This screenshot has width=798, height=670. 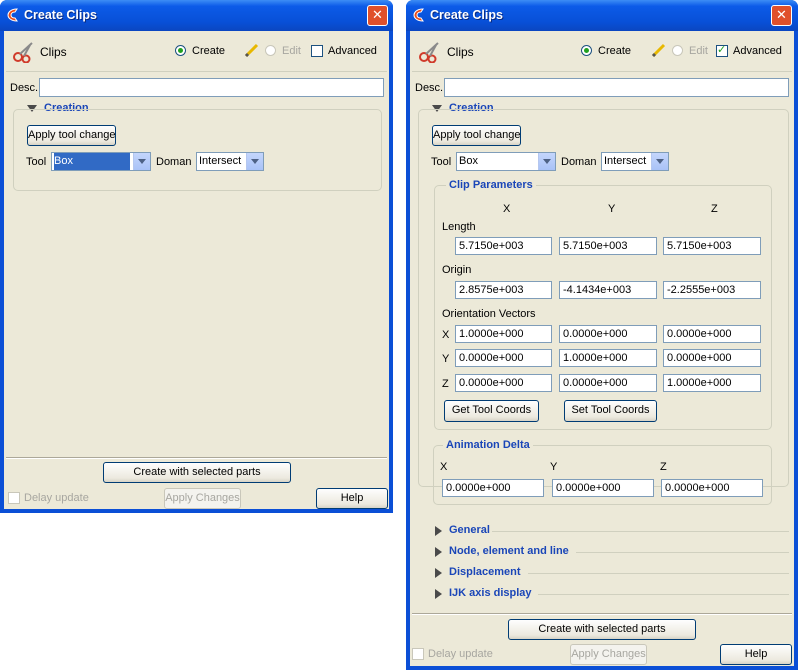 I want to click on orient-xz-input: 0.0000e+000, so click(x=712, y=334).